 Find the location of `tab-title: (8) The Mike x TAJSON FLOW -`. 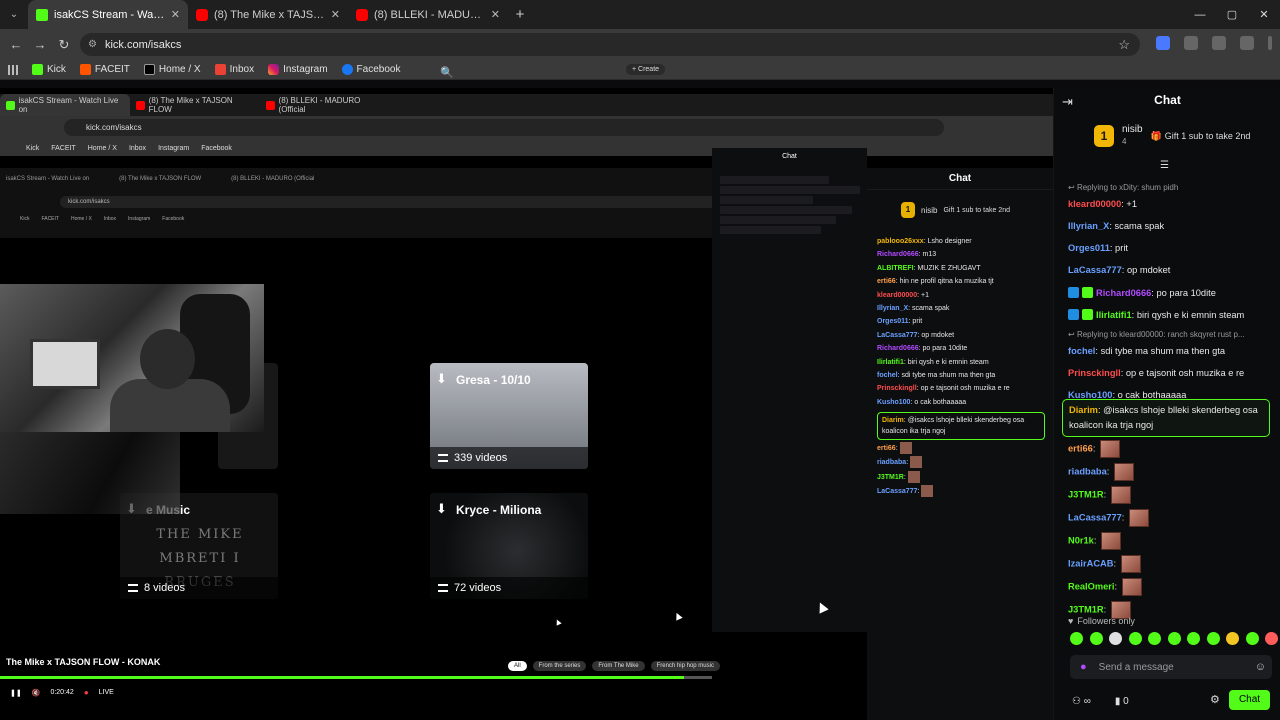

tab-title: (8) The Mike x TAJSON FLOW - is located at coordinates (269, 14).